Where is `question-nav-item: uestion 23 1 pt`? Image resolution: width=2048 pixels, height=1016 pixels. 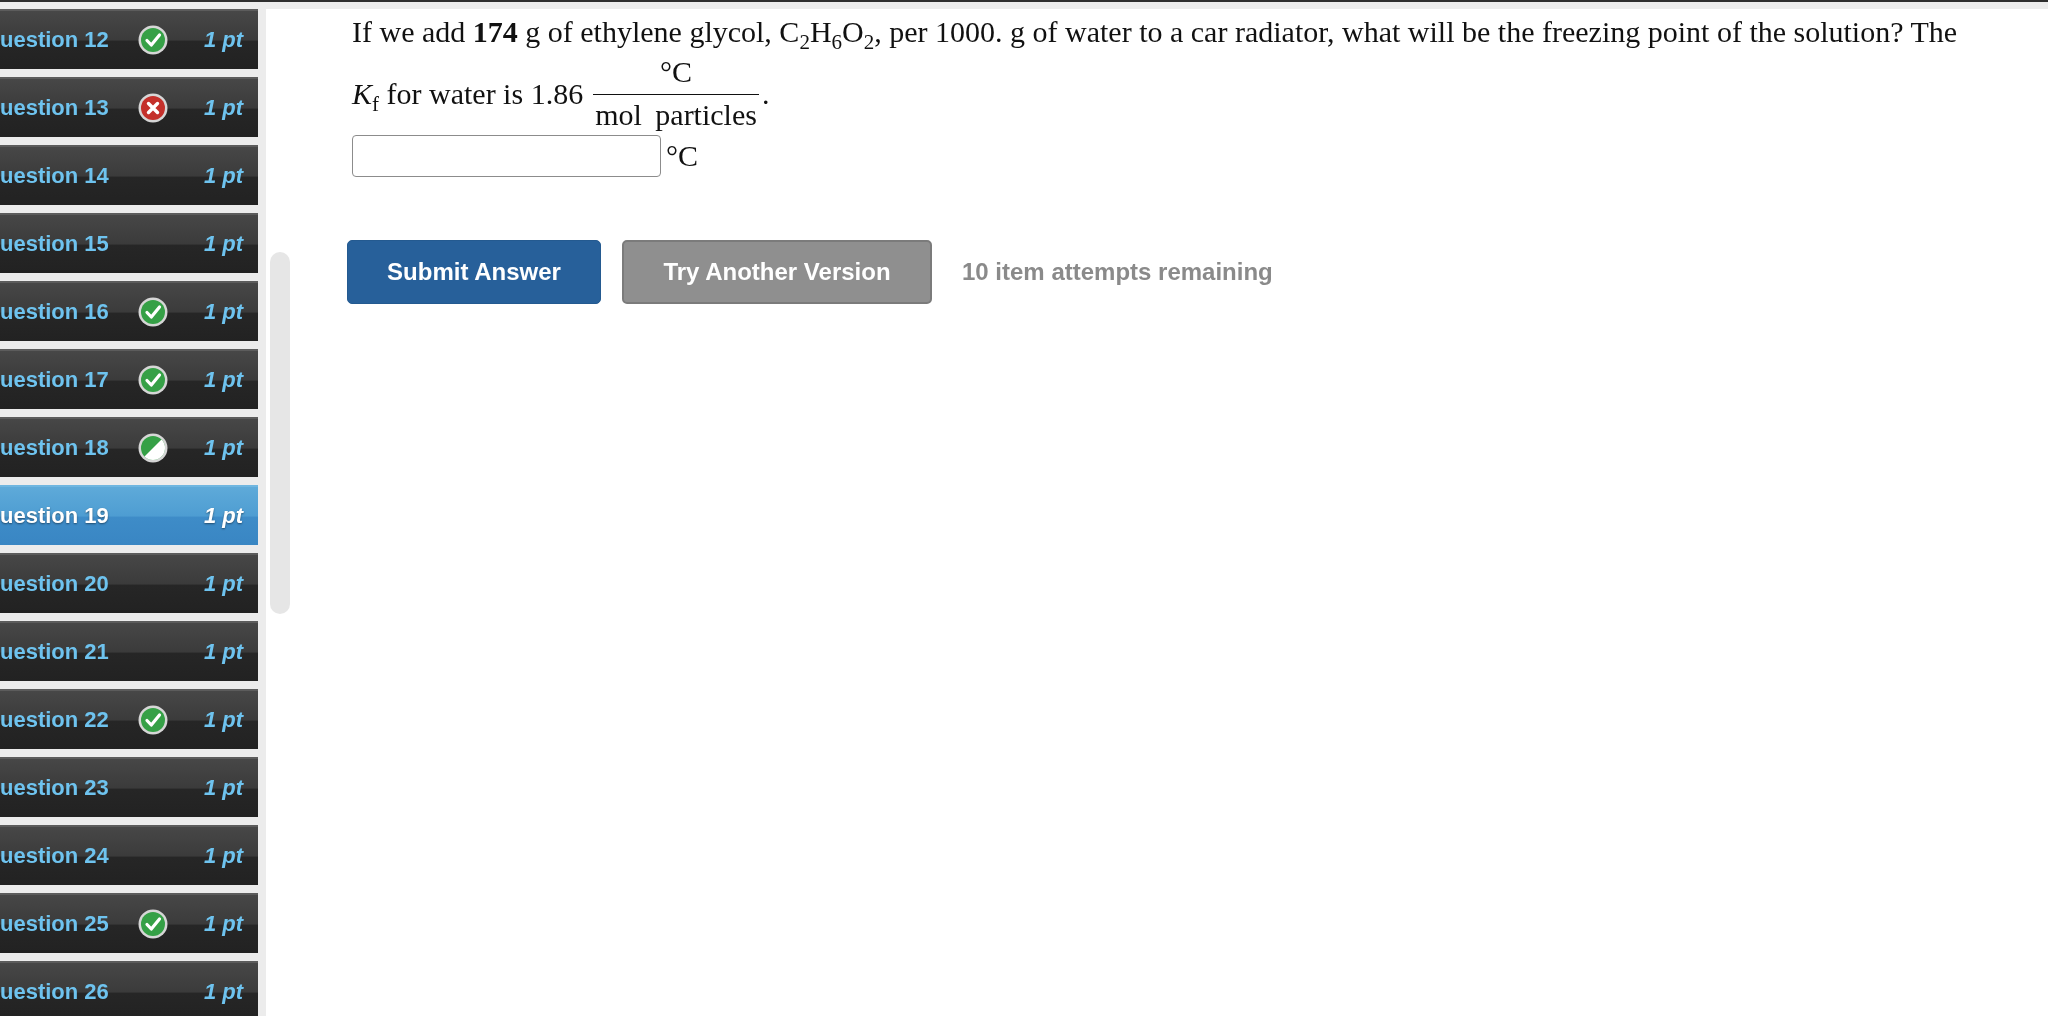
question-nav-item: uestion 23 1 pt is located at coordinates (129, 787).